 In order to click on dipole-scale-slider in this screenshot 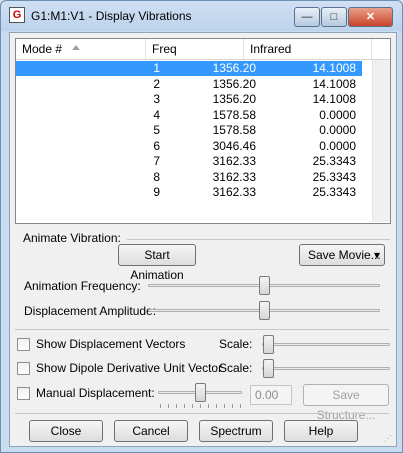, I will do `click(268, 368)`.